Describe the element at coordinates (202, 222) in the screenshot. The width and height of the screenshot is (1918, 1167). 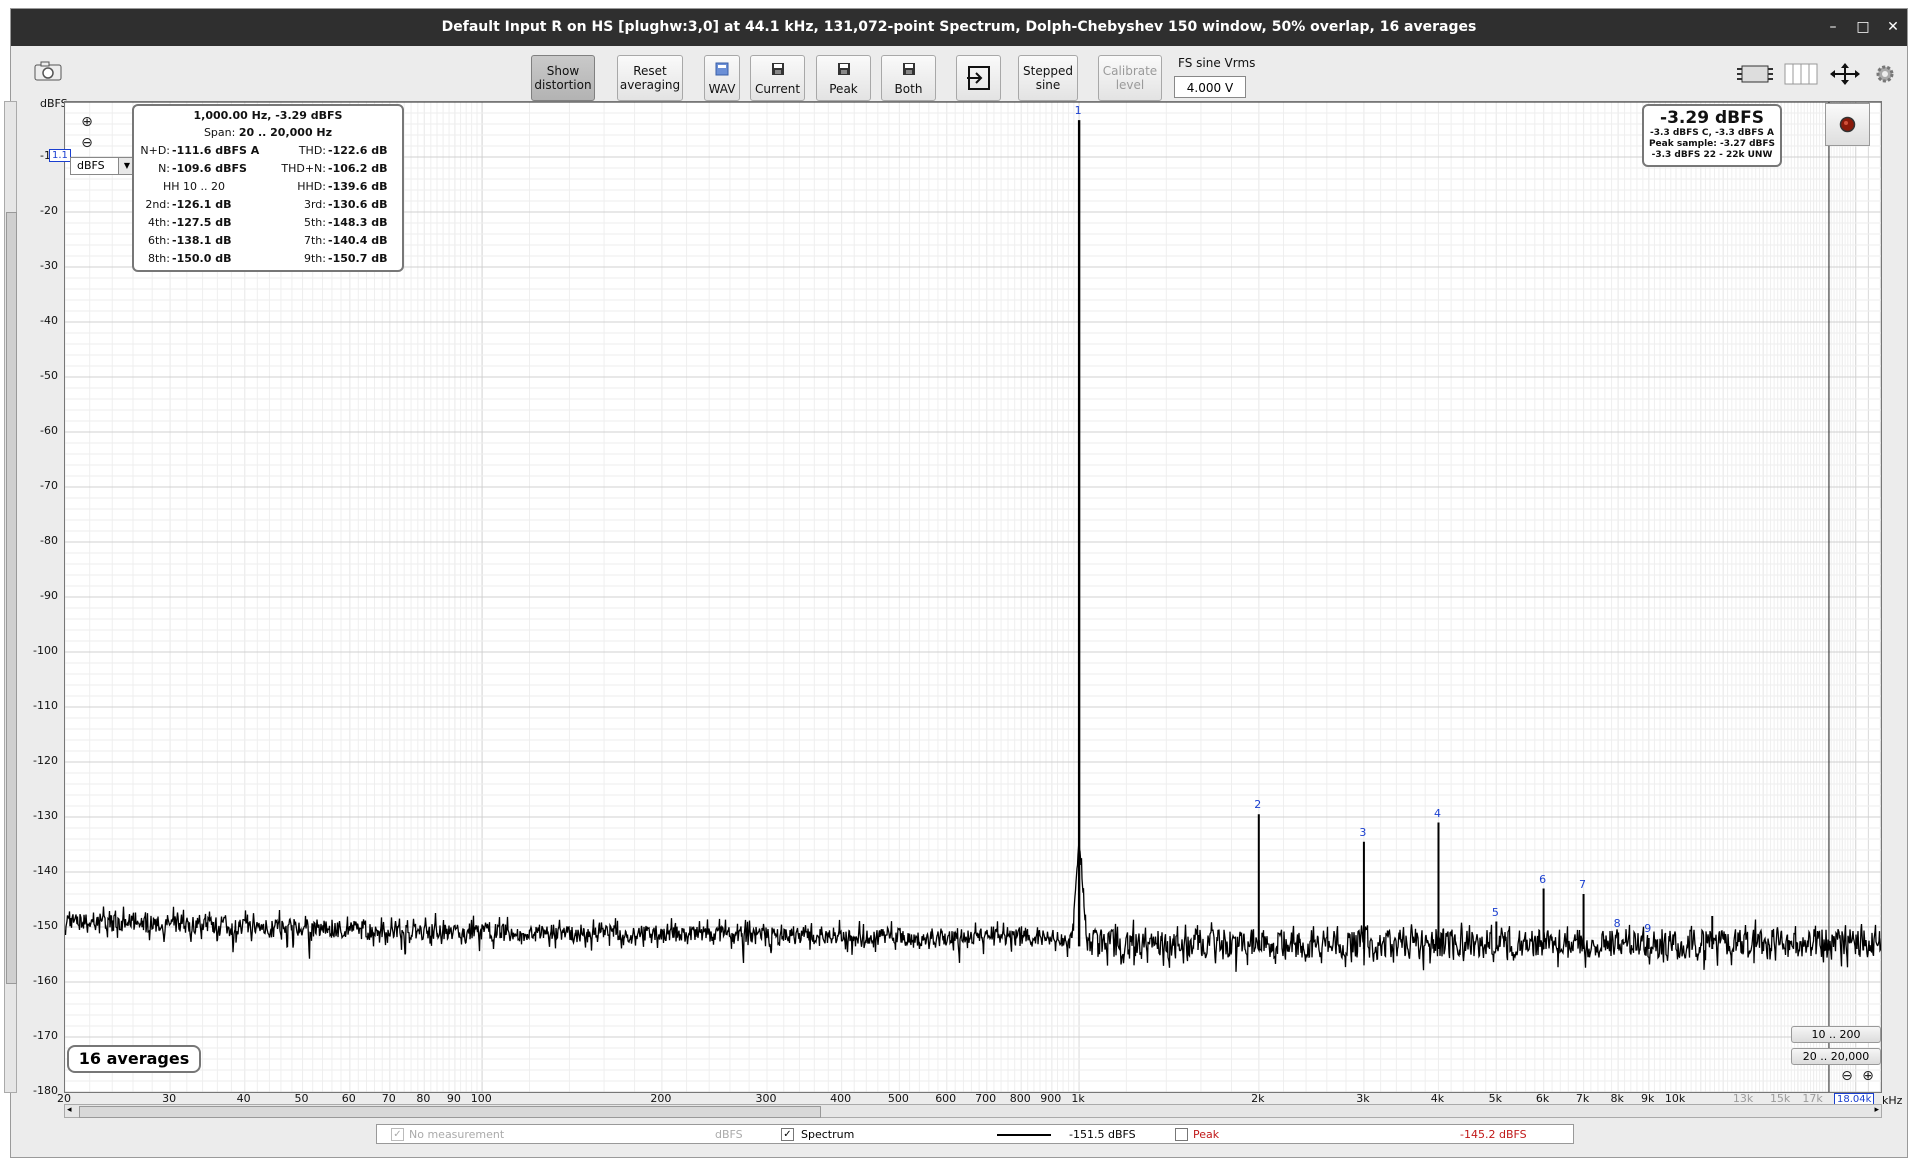
I see `info-row-value: -127.5 dB` at that location.